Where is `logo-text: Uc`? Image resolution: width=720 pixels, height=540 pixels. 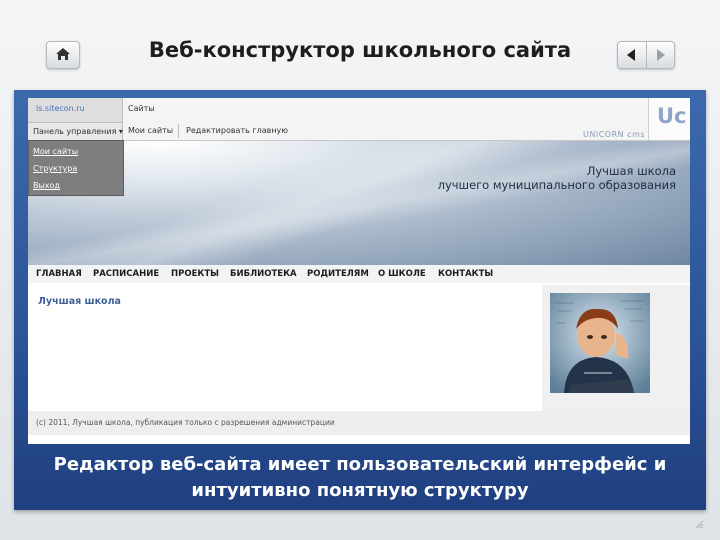
logo-text: Uc is located at coordinates (672, 116).